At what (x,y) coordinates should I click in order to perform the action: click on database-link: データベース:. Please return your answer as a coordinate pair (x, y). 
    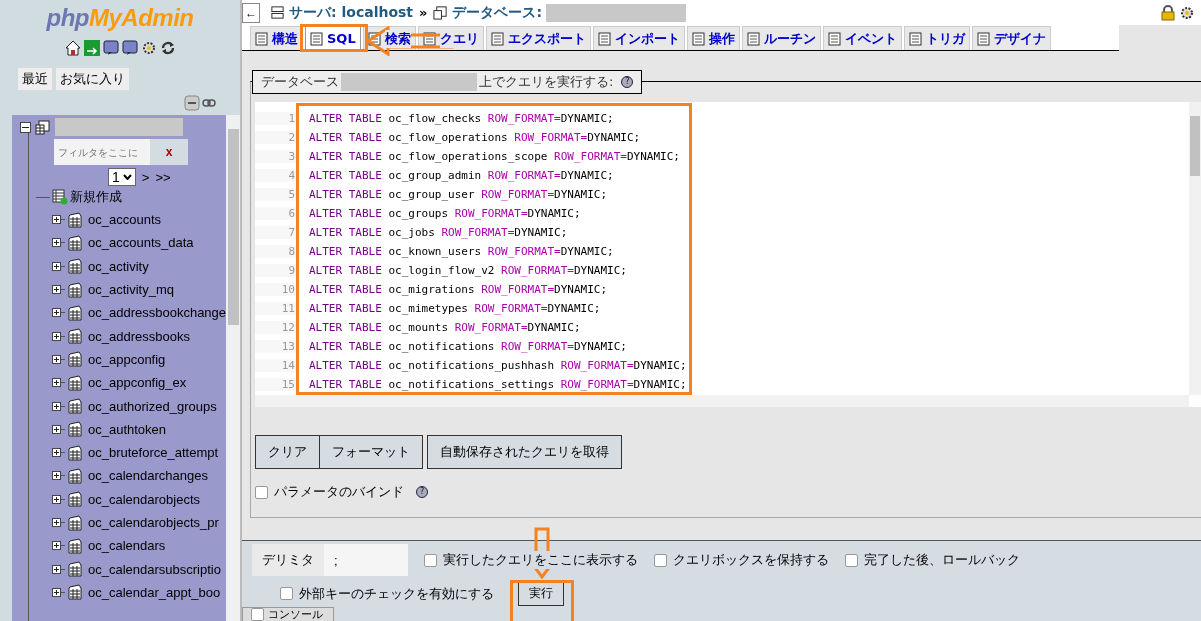
    Looking at the image, I should click on (497, 12).